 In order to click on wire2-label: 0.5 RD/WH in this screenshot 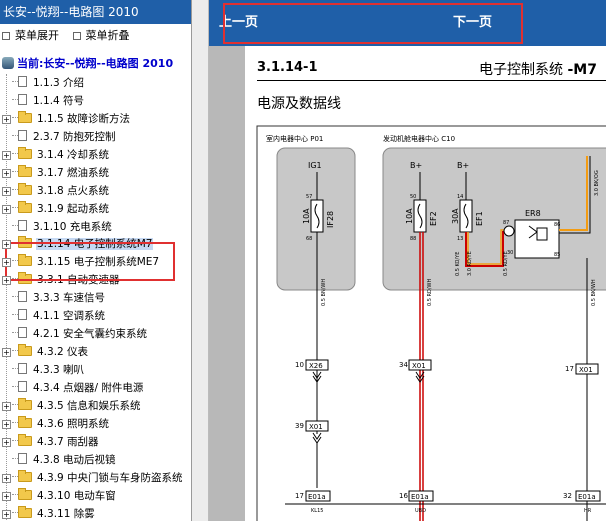, I will do `click(430, 292)`.